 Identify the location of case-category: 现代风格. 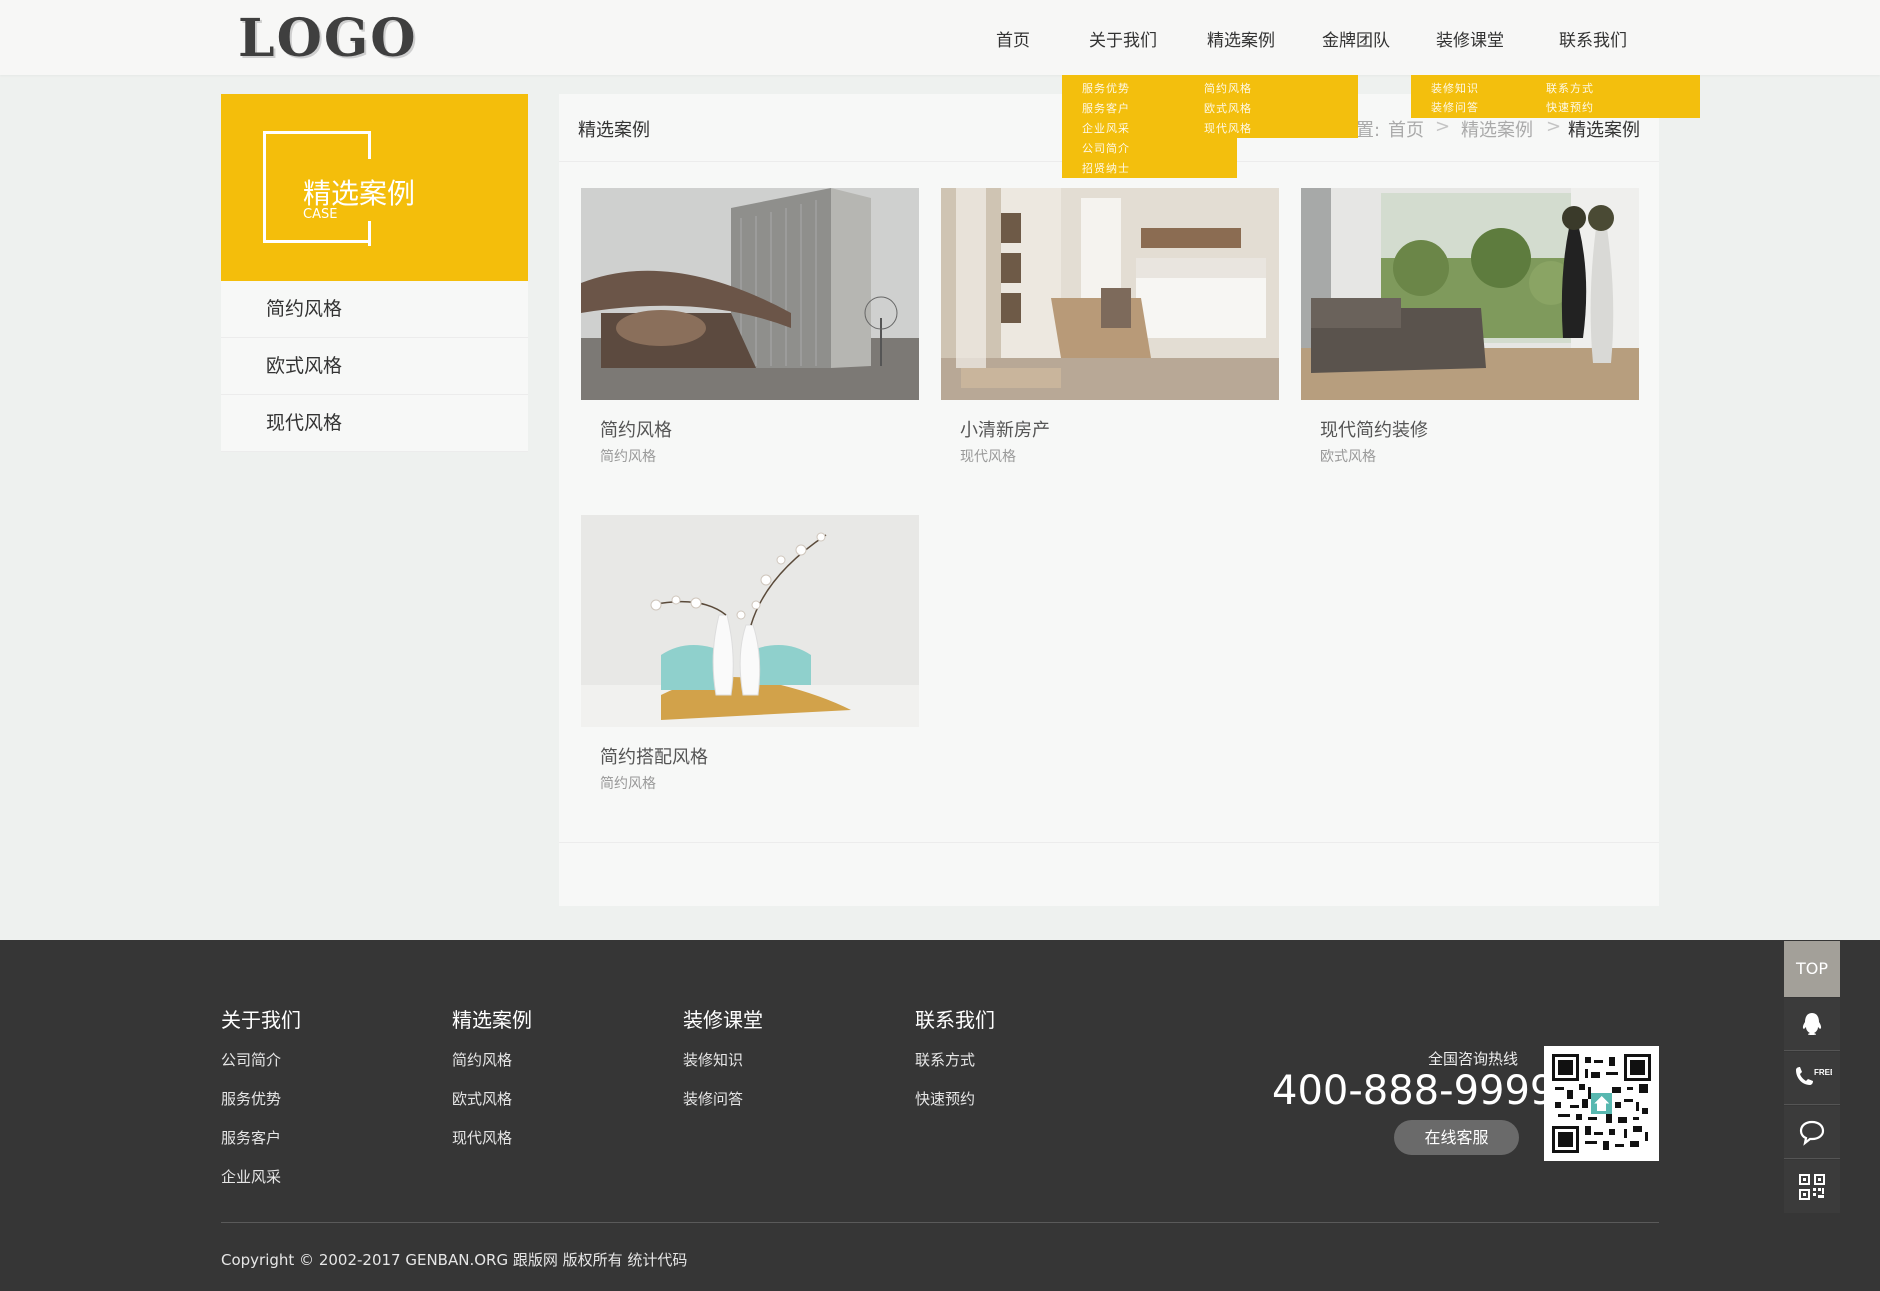
(988, 457).